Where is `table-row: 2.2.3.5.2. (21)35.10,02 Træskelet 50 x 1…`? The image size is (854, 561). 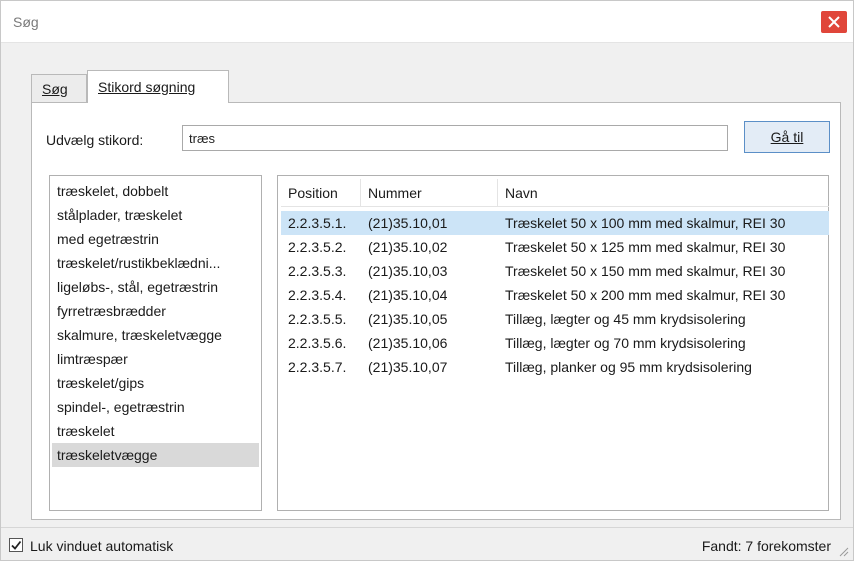
table-row: 2.2.3.5.2. (21)35.10,02 Træskelet 50 x 1… is located at coordinates (555, 247).